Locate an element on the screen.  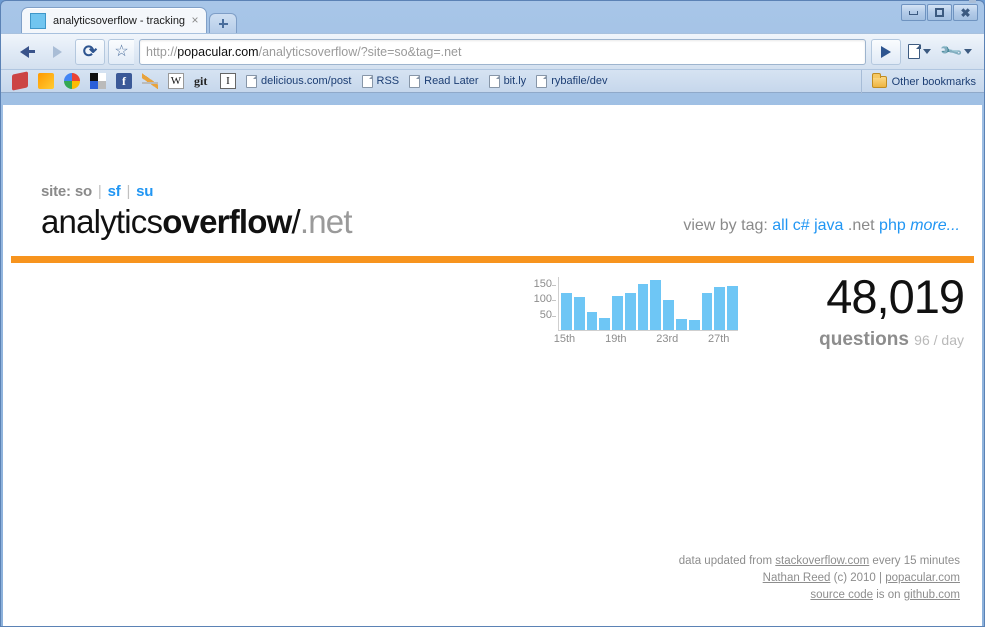
question-count: 48,019 is located at coordinates (895, 296).